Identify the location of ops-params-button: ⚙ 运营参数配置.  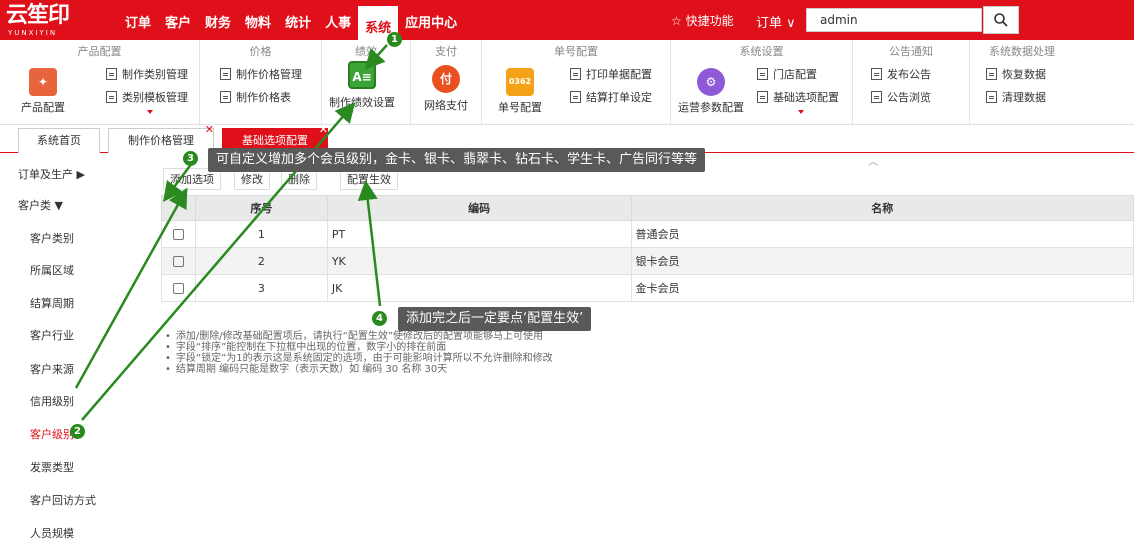
(711, 91).